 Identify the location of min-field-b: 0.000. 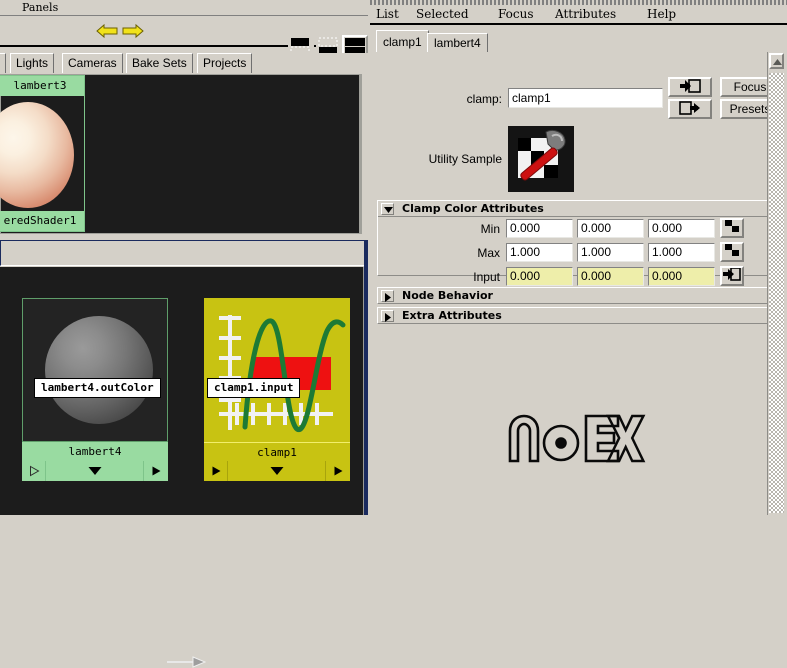
(681, 228).